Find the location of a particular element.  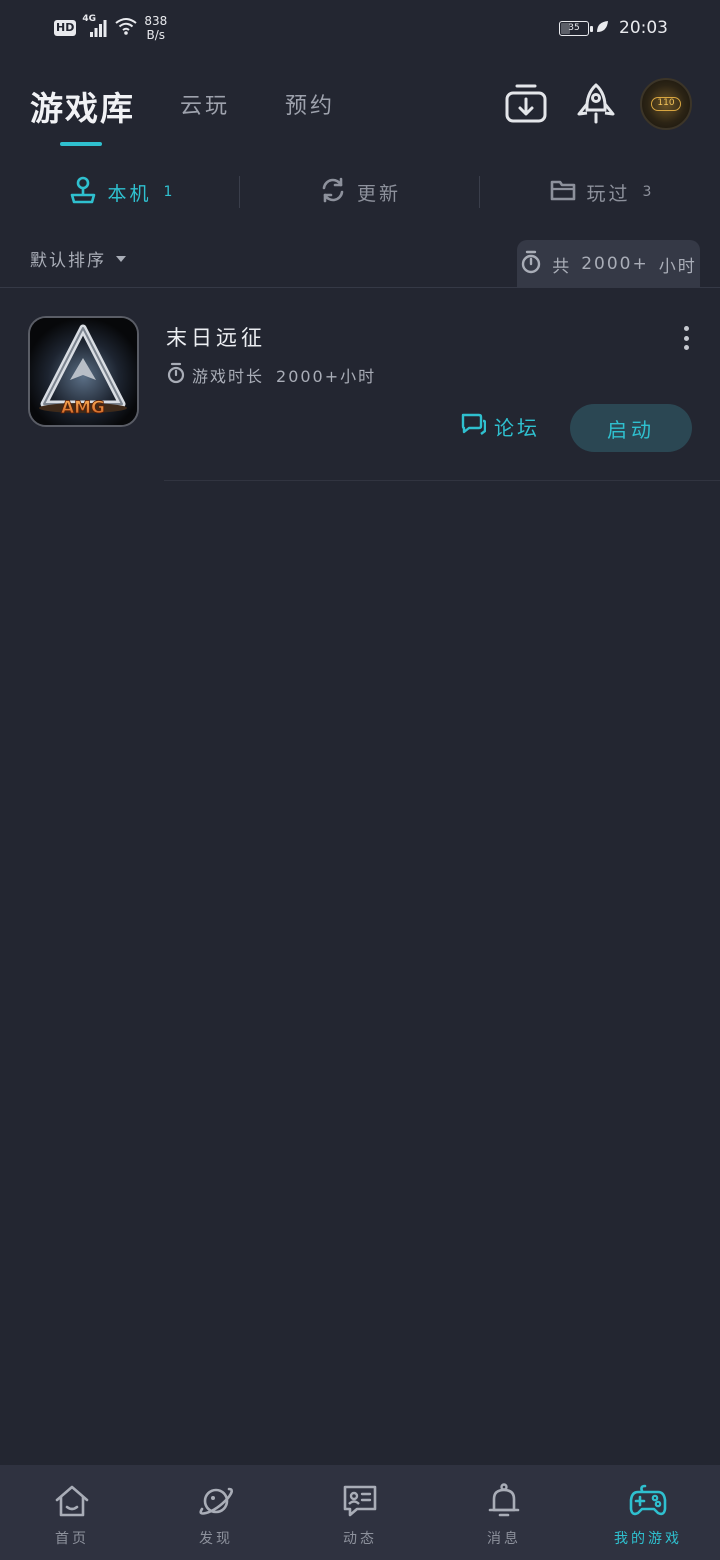

game-title: 末日远征 is located at coordinates (216, 337).